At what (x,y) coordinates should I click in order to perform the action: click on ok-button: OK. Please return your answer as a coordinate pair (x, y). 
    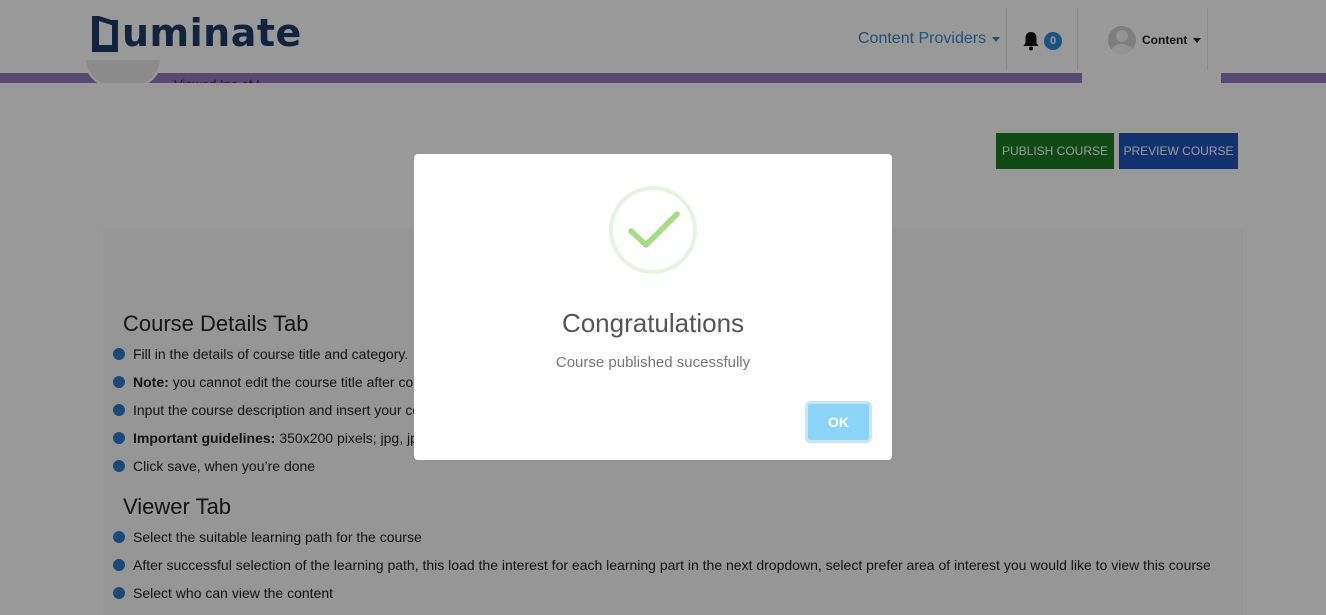
    Looking at the image, I should click on (838, 422).